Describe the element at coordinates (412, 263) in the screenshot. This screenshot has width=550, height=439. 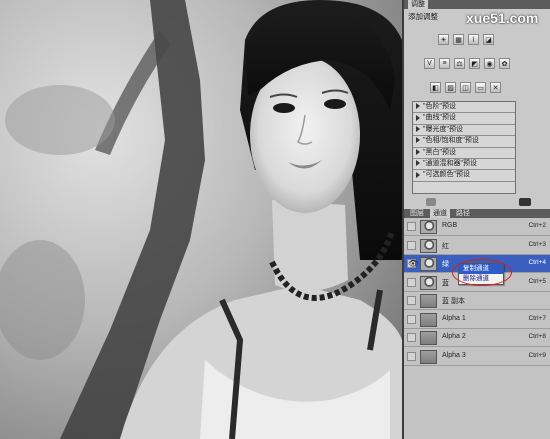
I see `eye-icon: 👁` at that location.